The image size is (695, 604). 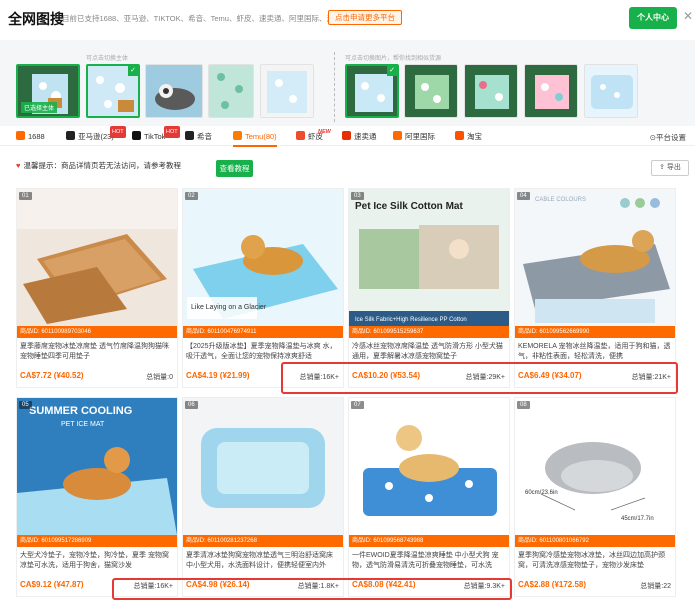 I want to click on amazon-icon, so click(x=70, y=135).